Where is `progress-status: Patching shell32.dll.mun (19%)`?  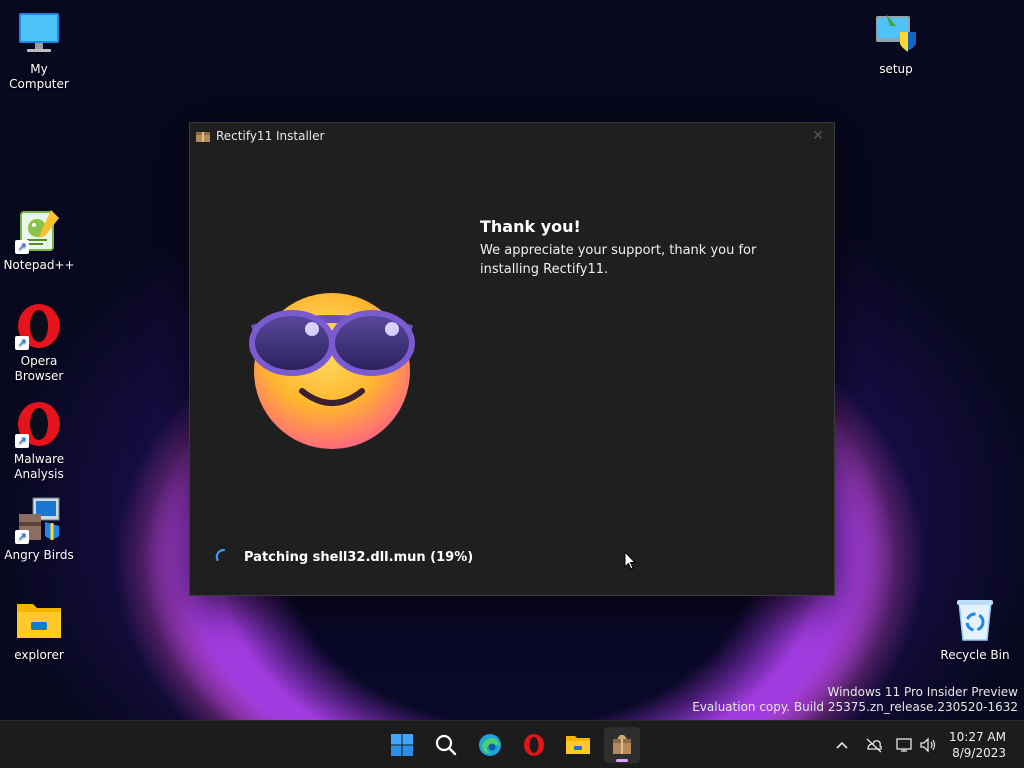 progress-status: Patching shell32.dll.mun (19%) is located at coordinates (343, 557).